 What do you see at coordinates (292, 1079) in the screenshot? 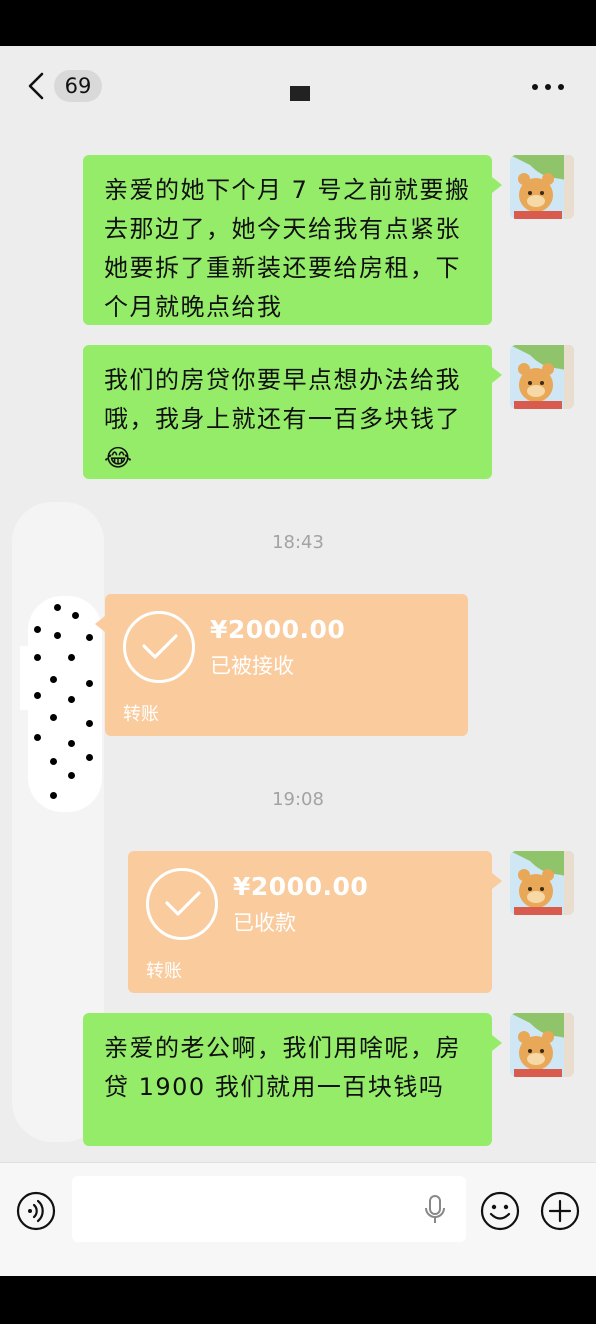
I see `message-bubble: 亲爱的老公啊，我们用啥呢，房贷 1900 我们就用一百块钱吗` at bounding box center [292, 1079].